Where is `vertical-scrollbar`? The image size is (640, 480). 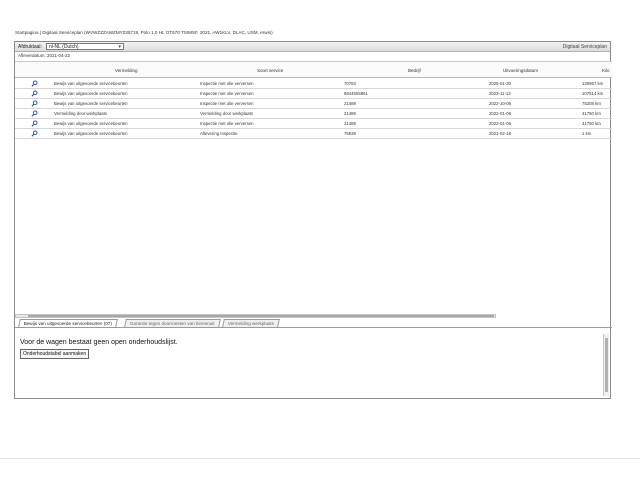 vertical-scrollbar is located at coordinates (606, 365).